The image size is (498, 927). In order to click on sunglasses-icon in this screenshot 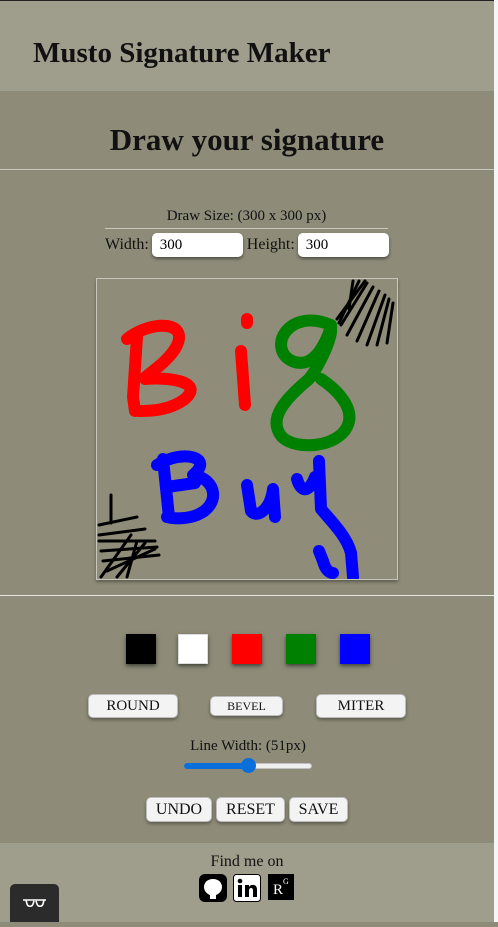, I will do `click(34, 903)`.